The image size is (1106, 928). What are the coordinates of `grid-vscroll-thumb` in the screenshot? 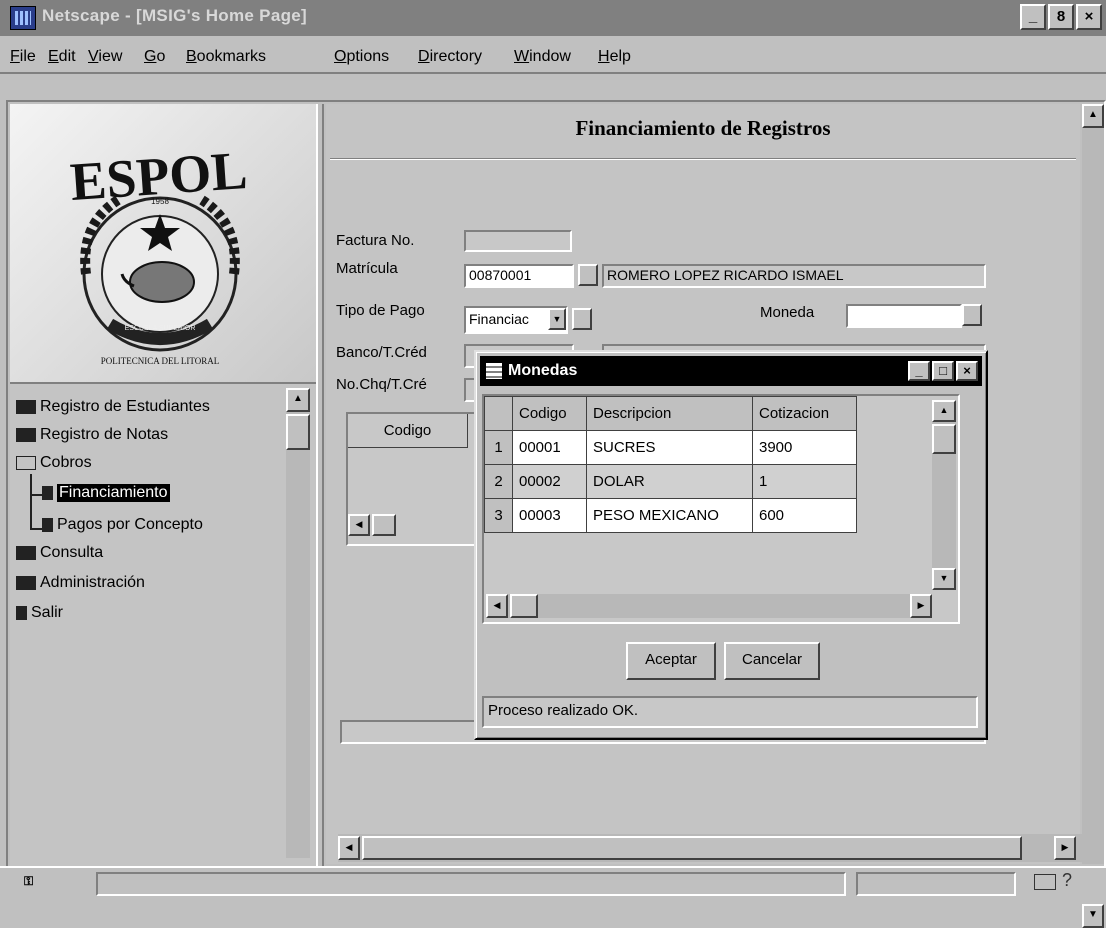 It's located at (944, 439).